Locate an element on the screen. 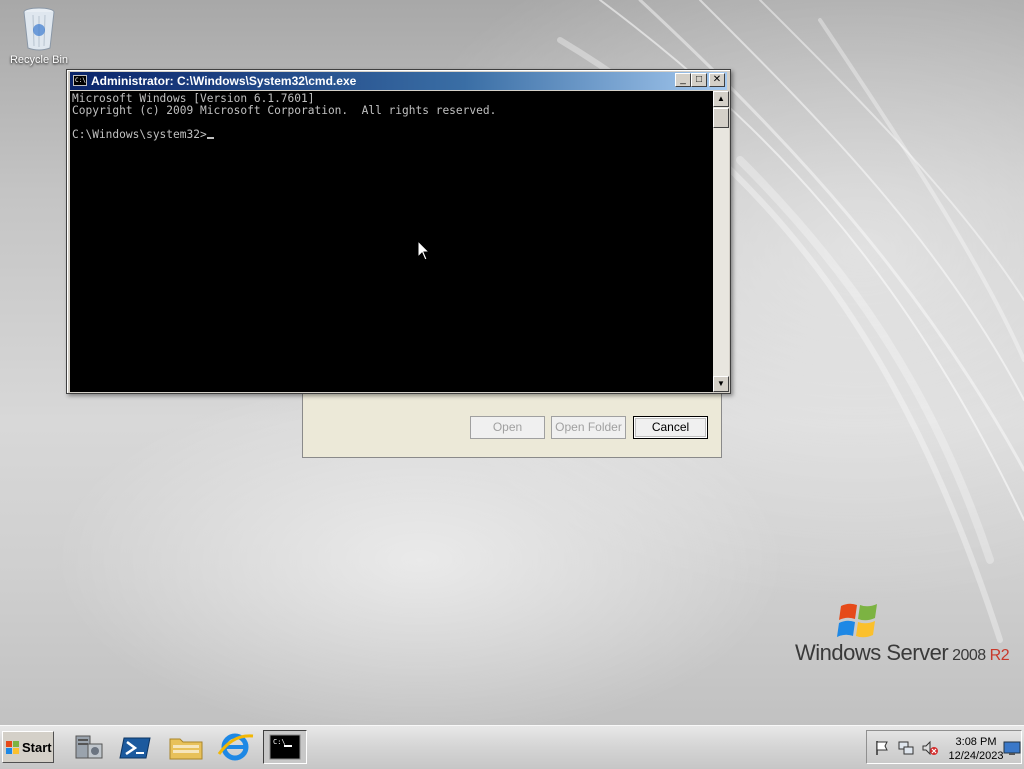  scroll-thumb is located at coordinates (721, 118).